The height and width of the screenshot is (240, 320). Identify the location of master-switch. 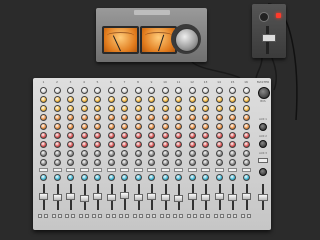
(263, 160).